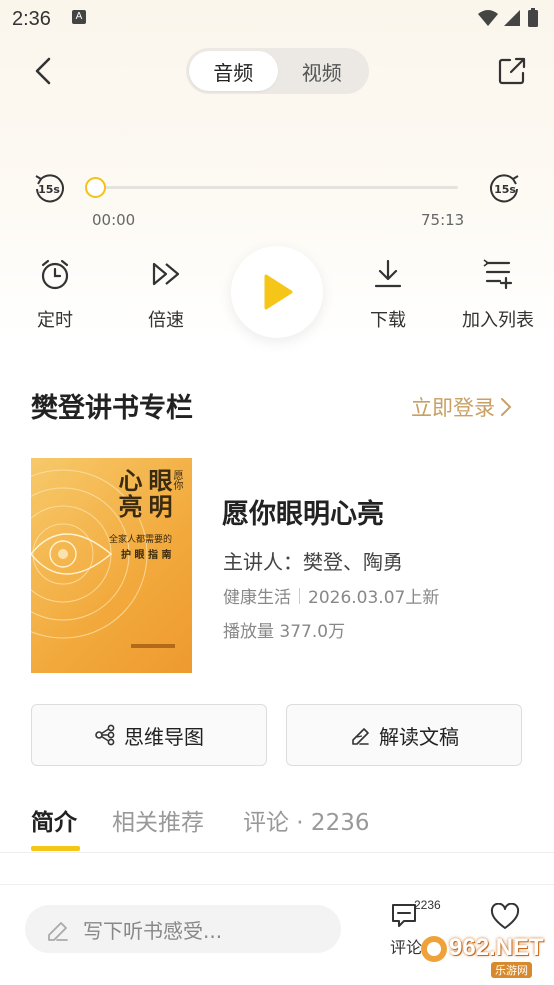  I want to click on current-time: 00:00, so click(114, 220).